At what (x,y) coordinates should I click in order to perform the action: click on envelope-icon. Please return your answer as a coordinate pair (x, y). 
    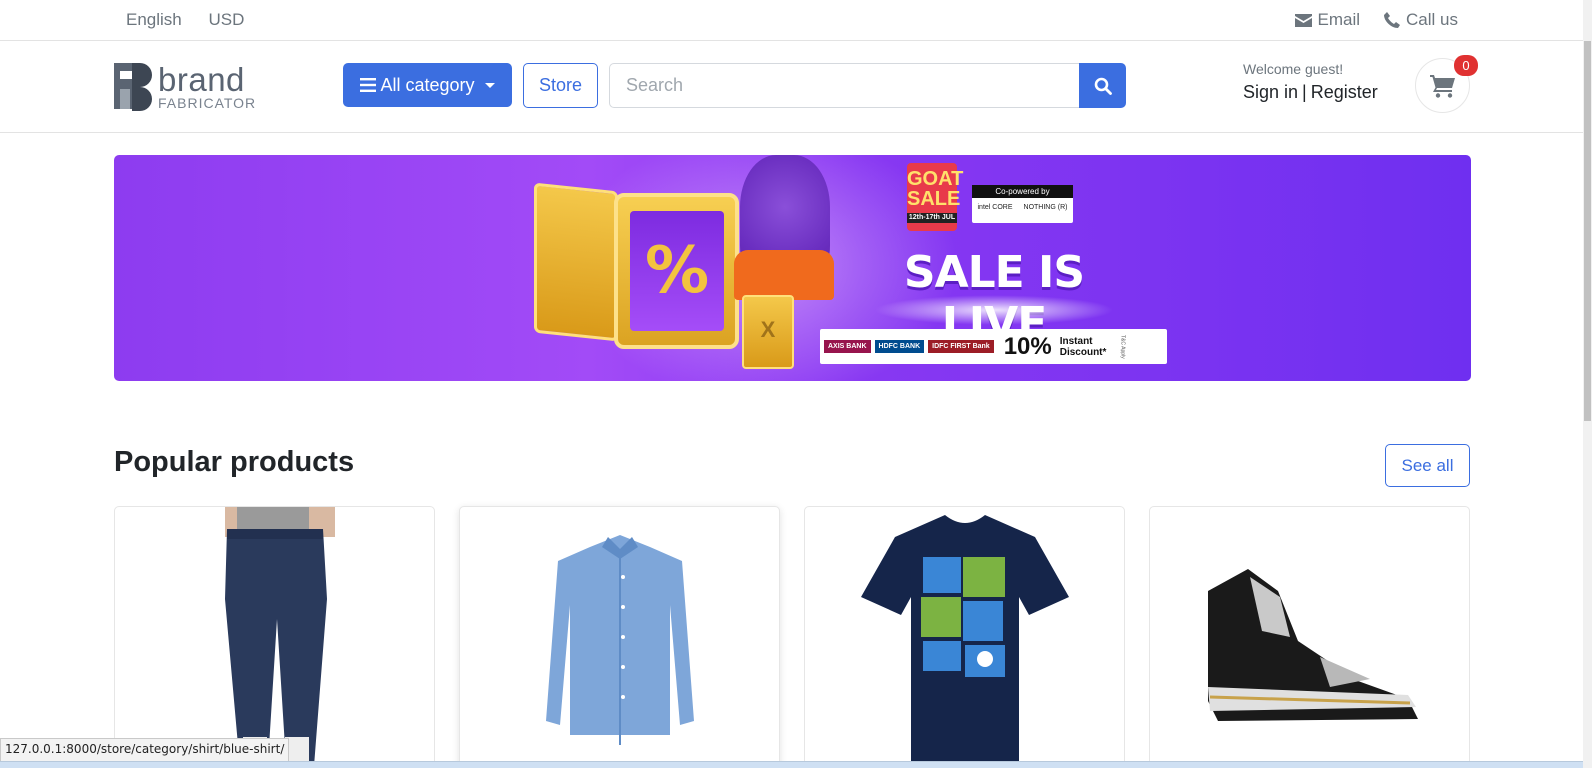
    Looking at the image, I should click on (1303, 20).